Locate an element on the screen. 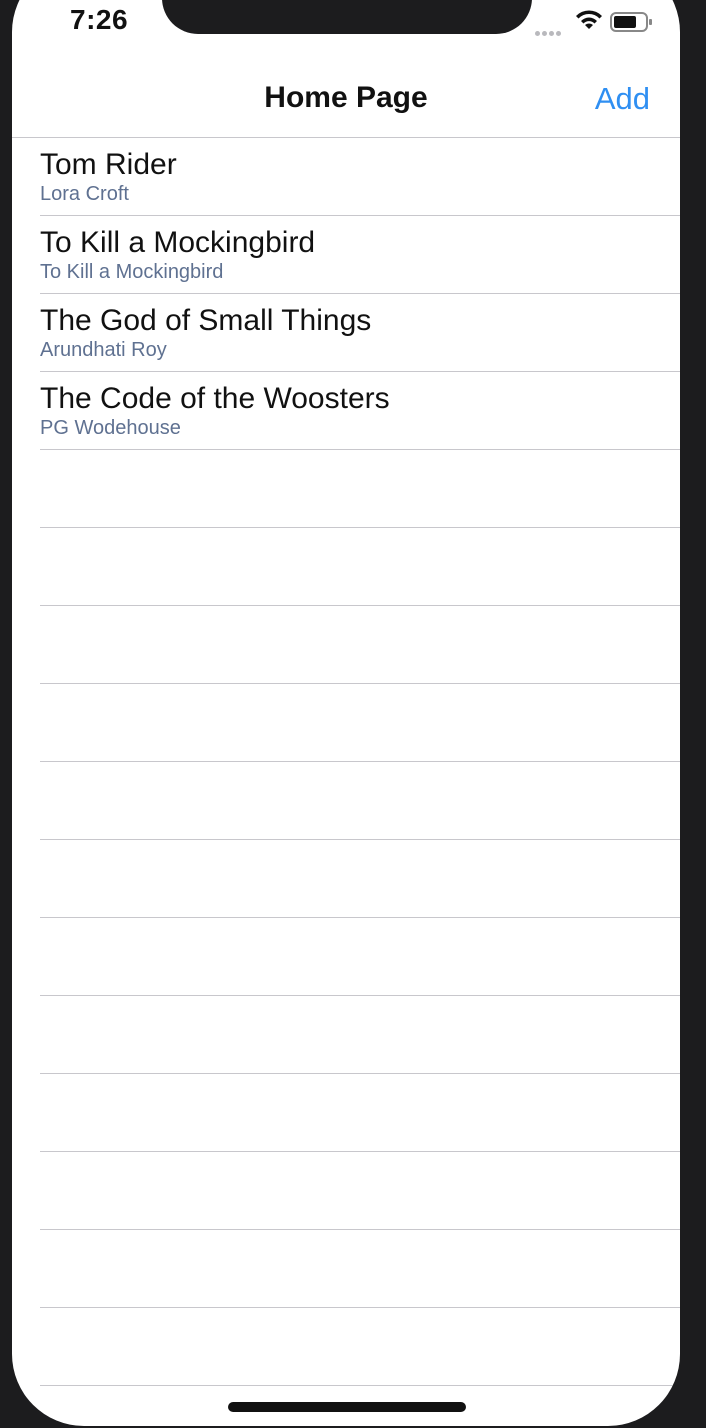 The image size is (706, 1428). table-row: The Code of the Woosters PG Wodehouse is located at coordinates (346, 411).